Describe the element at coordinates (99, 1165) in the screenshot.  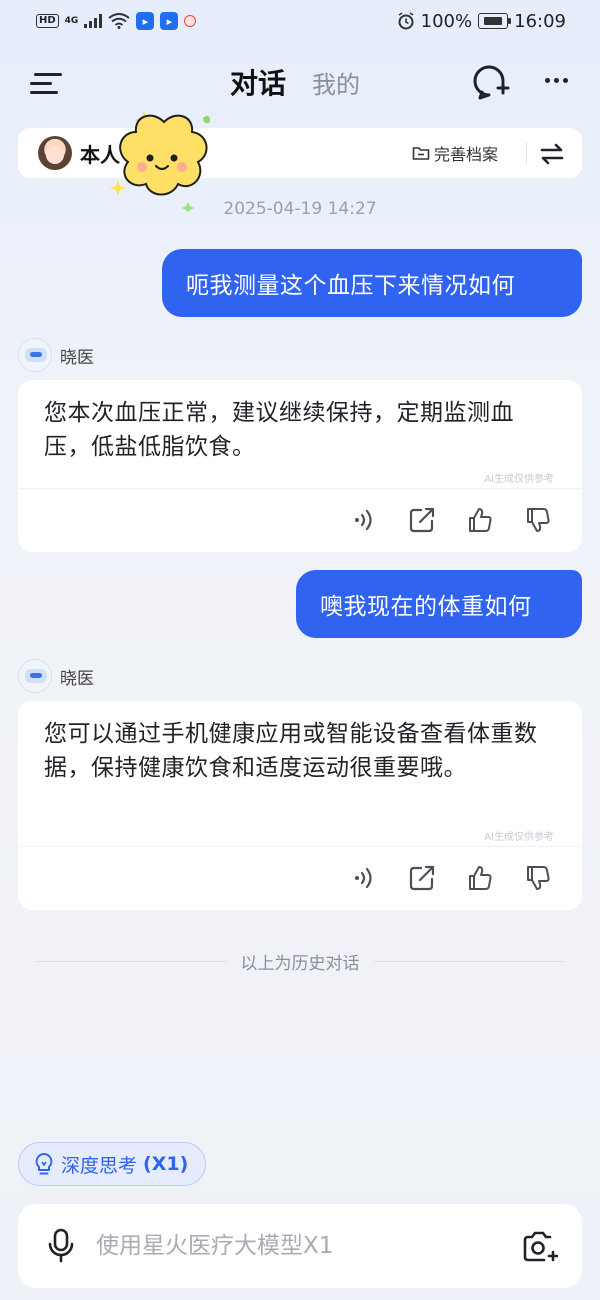
I see `deep-think-label: 深度思考` at that location.